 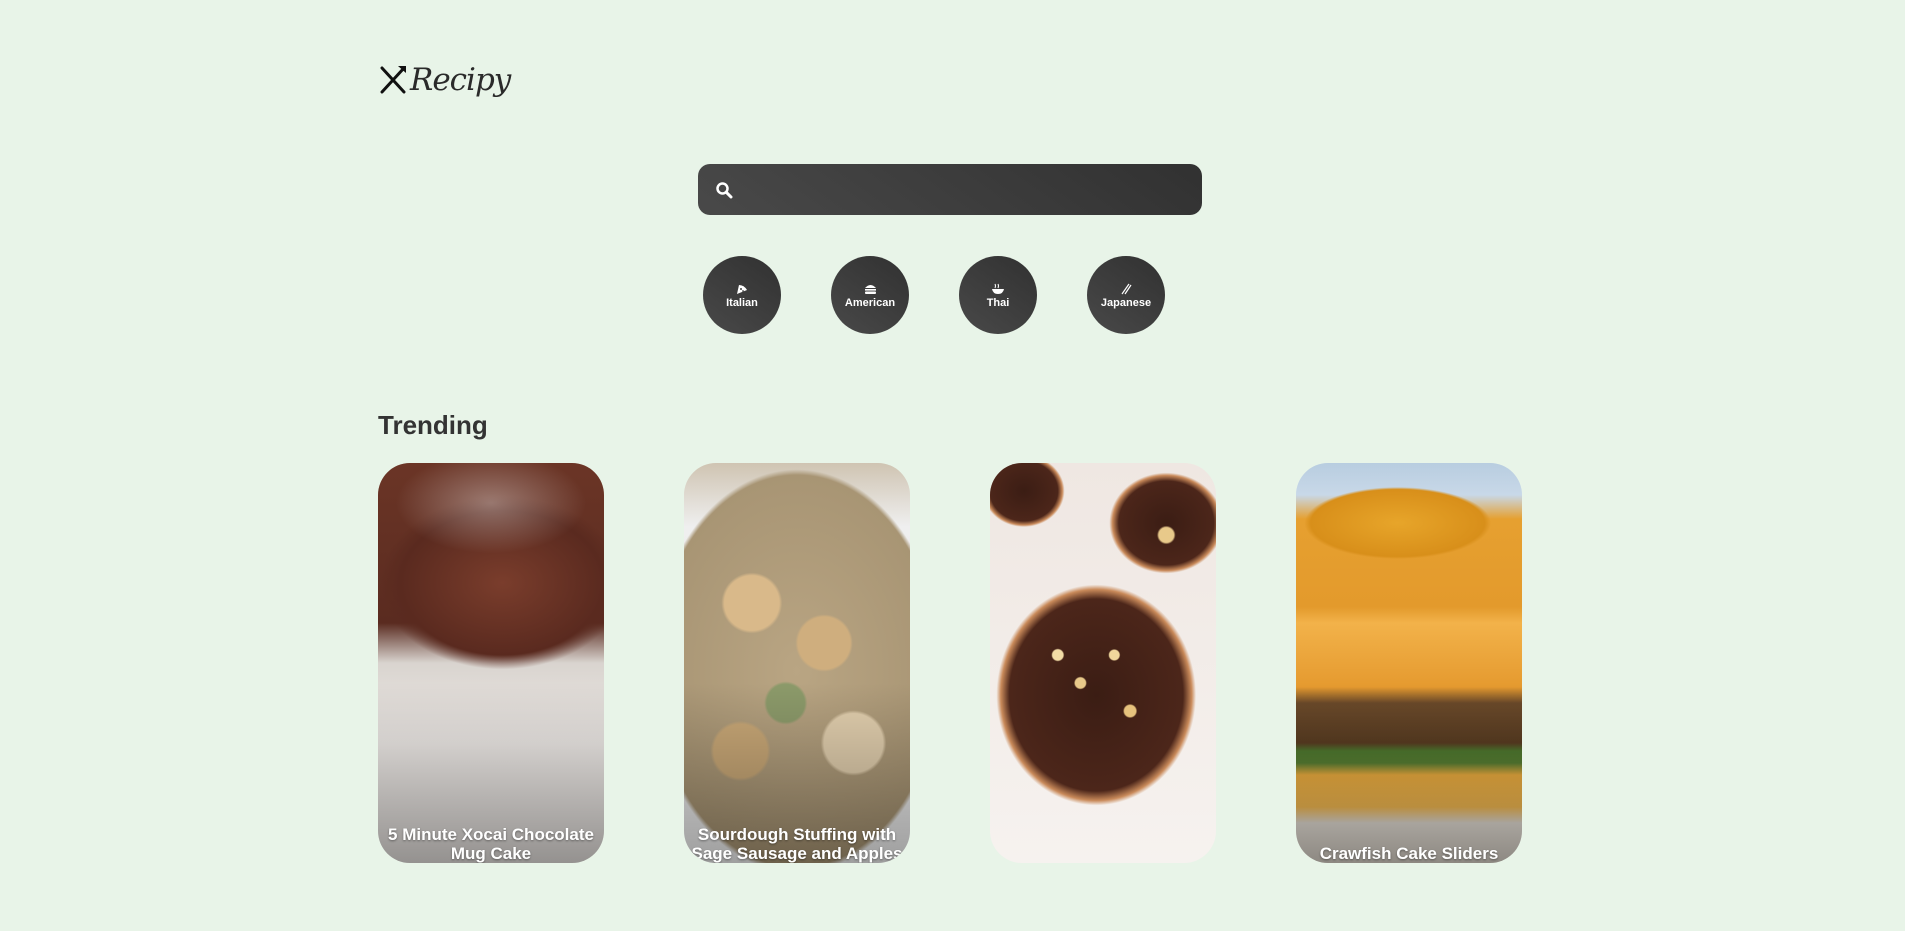 What do you see at coordinates (393, 80) in the screenshot?
I see `fork-knife-icon` at bounding box center [393, 80].